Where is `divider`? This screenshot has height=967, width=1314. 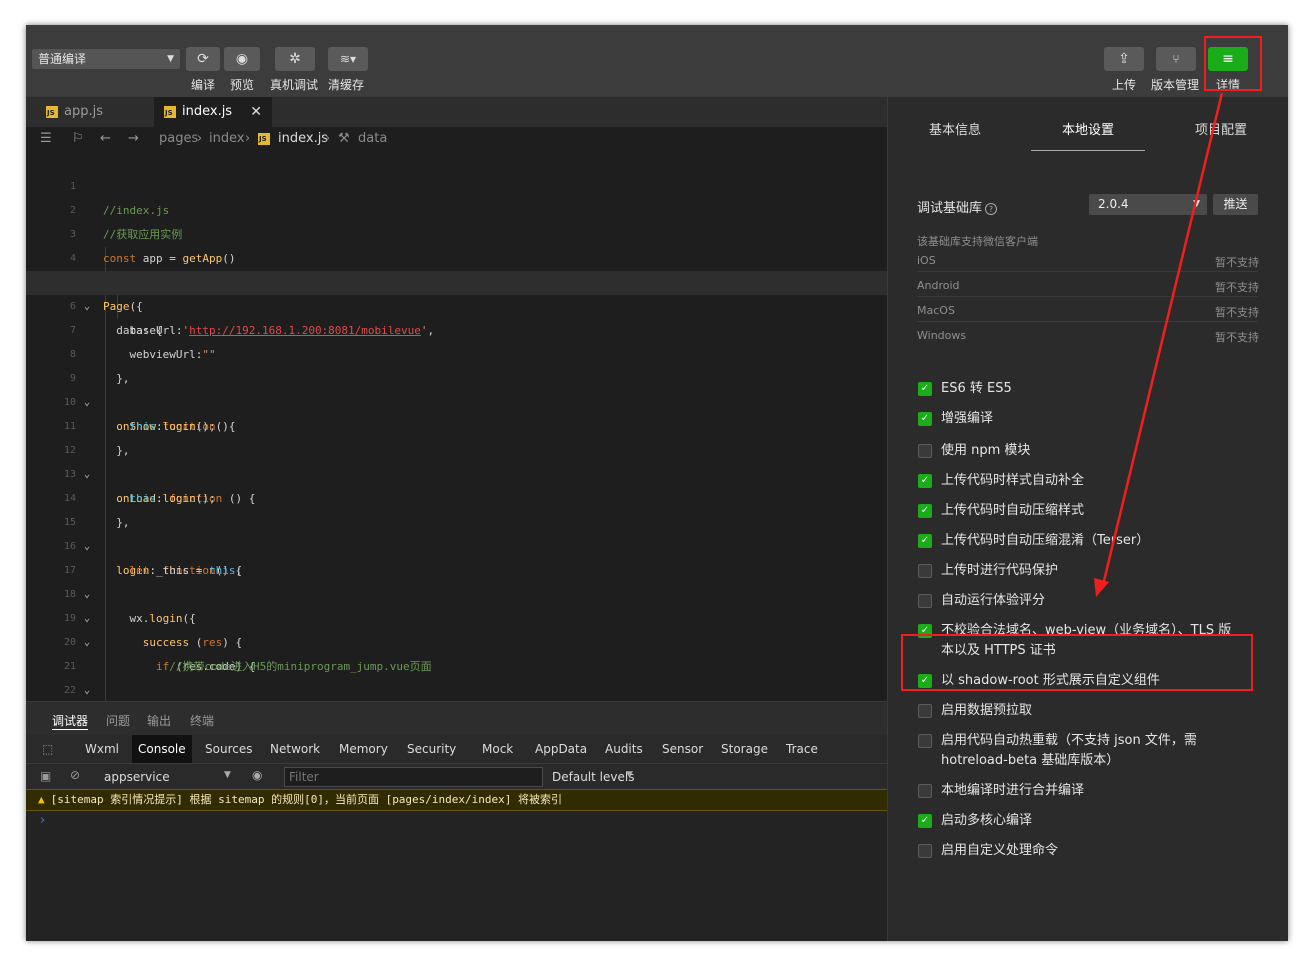
divider is located at coordinates (1087, 321).